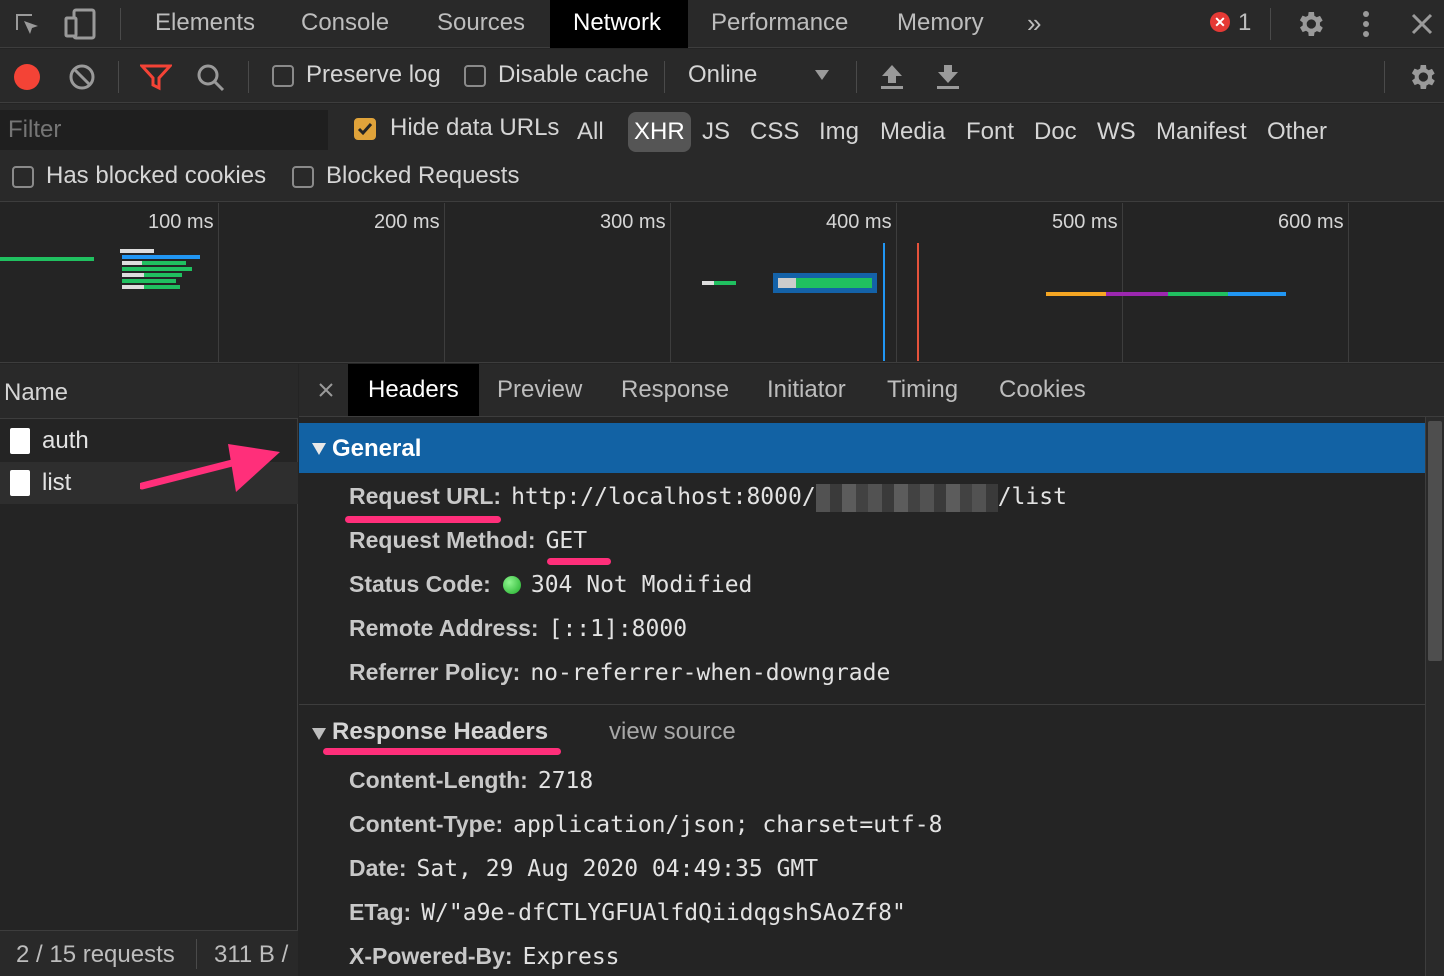  I want to click on export-har-icon, so click(948, 77).